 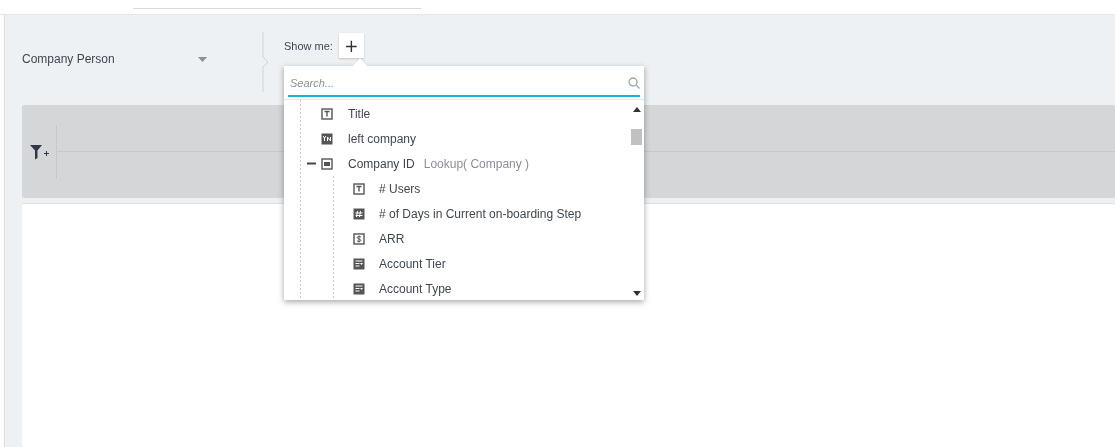 What do you see at coordinates (392, 238) in the screenshot?
I see `field-item: ARR` at bounding box center [392, 238].